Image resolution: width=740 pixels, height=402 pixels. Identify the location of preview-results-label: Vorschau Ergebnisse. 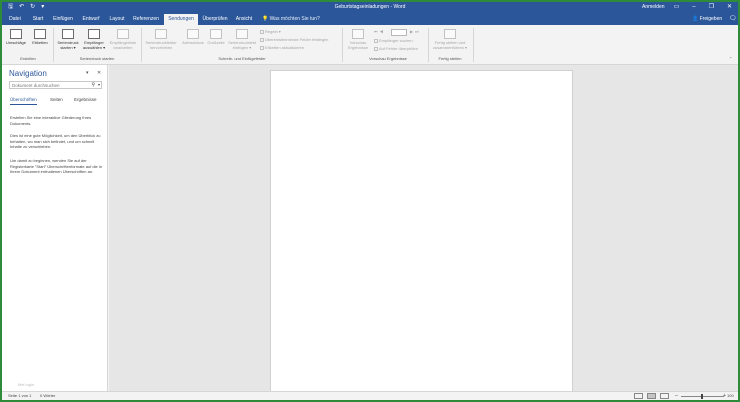
(357, 45).